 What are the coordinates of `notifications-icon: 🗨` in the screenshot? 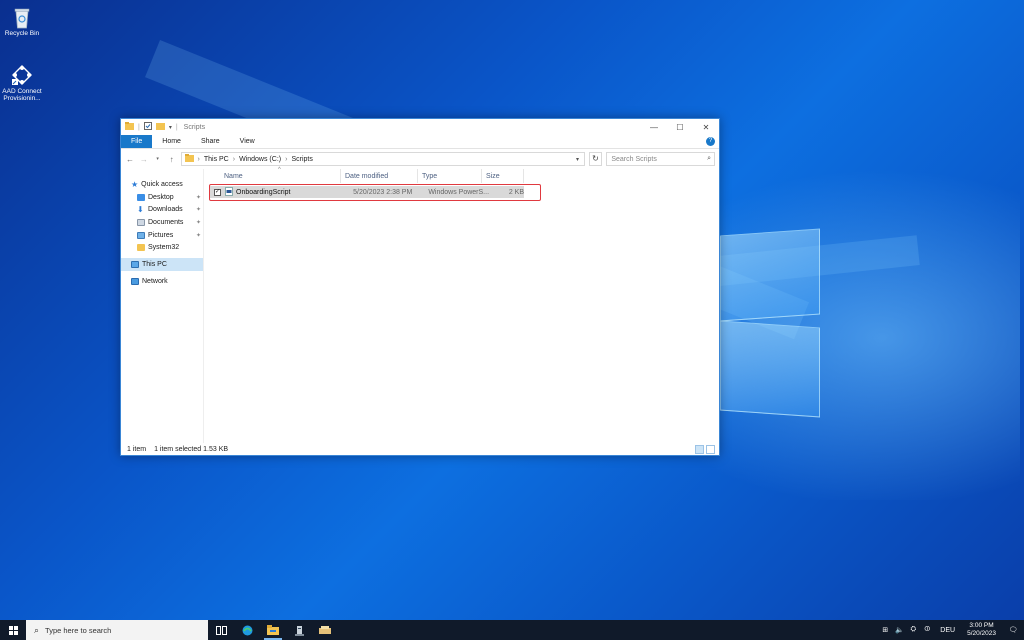 It's located at (1013, 630).